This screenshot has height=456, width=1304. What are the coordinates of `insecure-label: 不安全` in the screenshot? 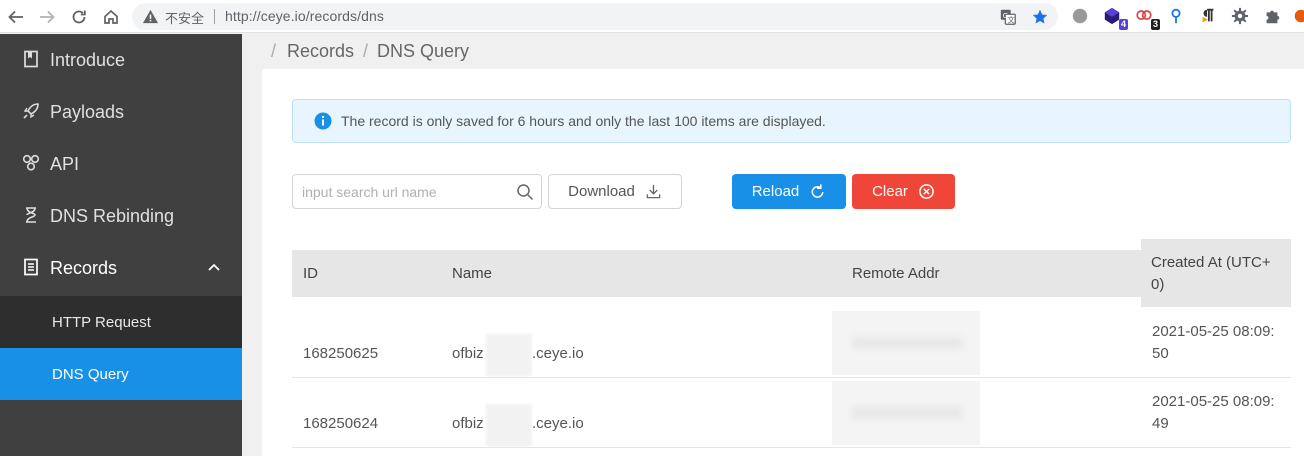 It's located at (185, 18).